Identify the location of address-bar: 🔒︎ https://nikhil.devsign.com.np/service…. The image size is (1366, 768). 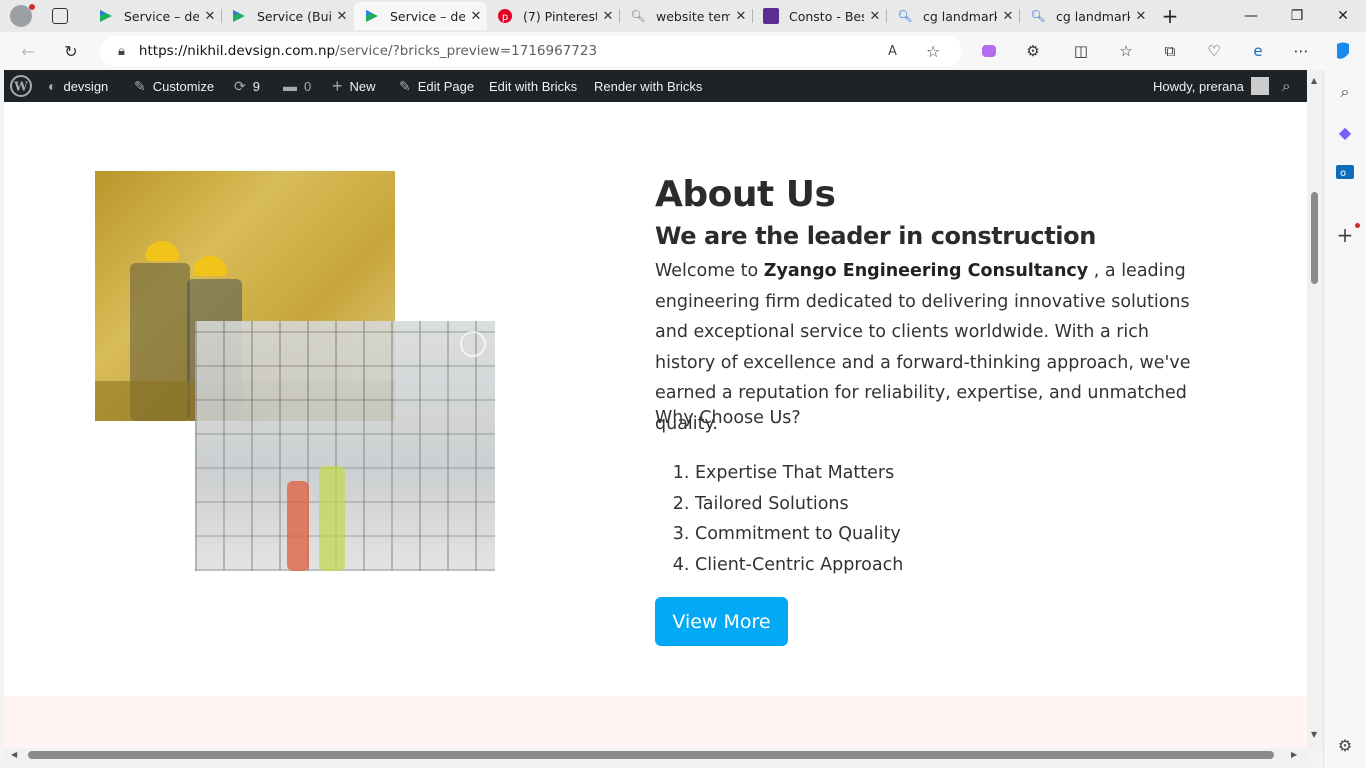
(531, 51).